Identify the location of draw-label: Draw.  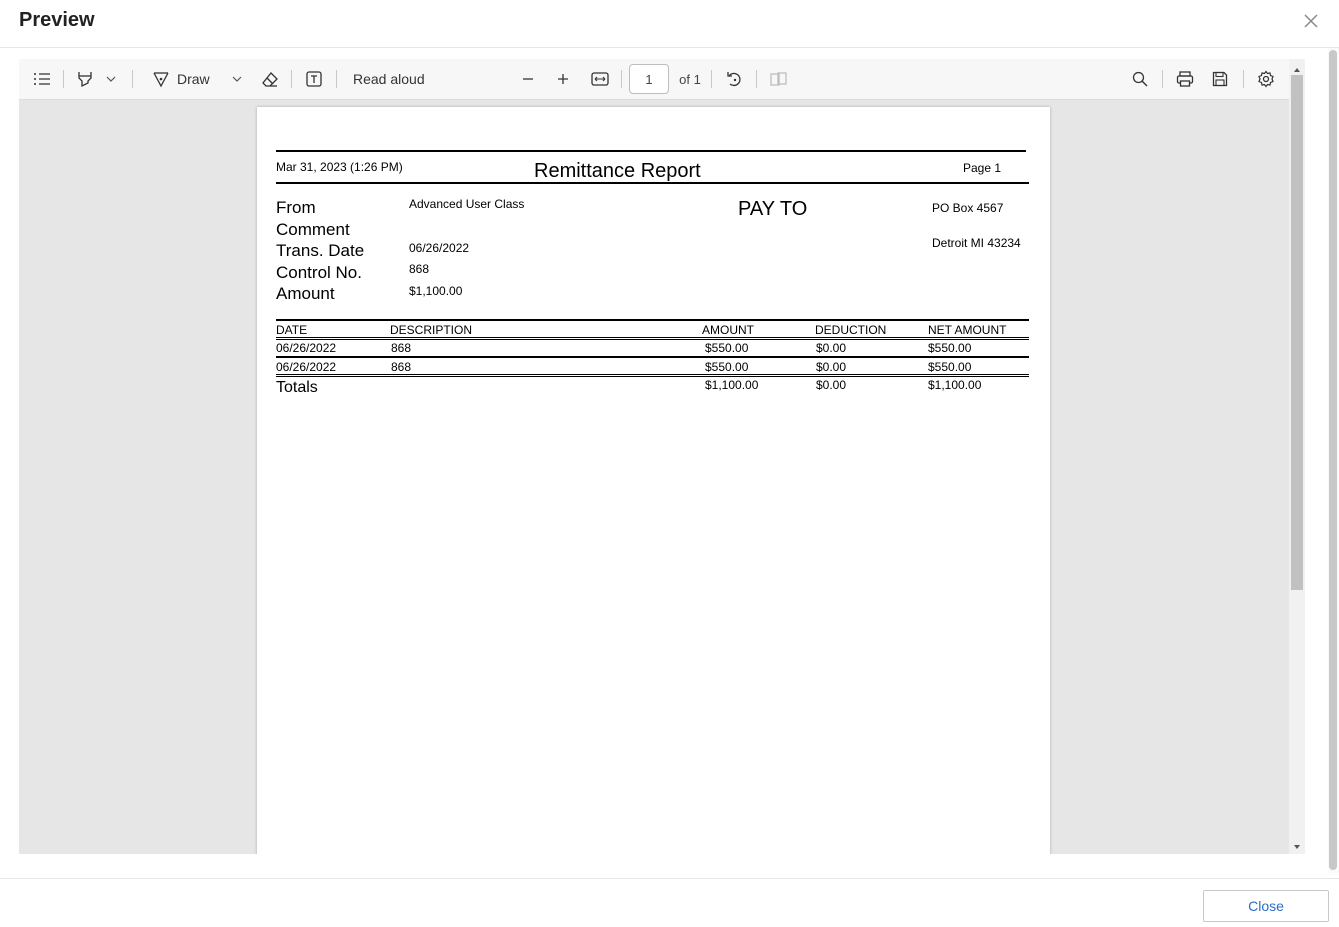
(193, 79).